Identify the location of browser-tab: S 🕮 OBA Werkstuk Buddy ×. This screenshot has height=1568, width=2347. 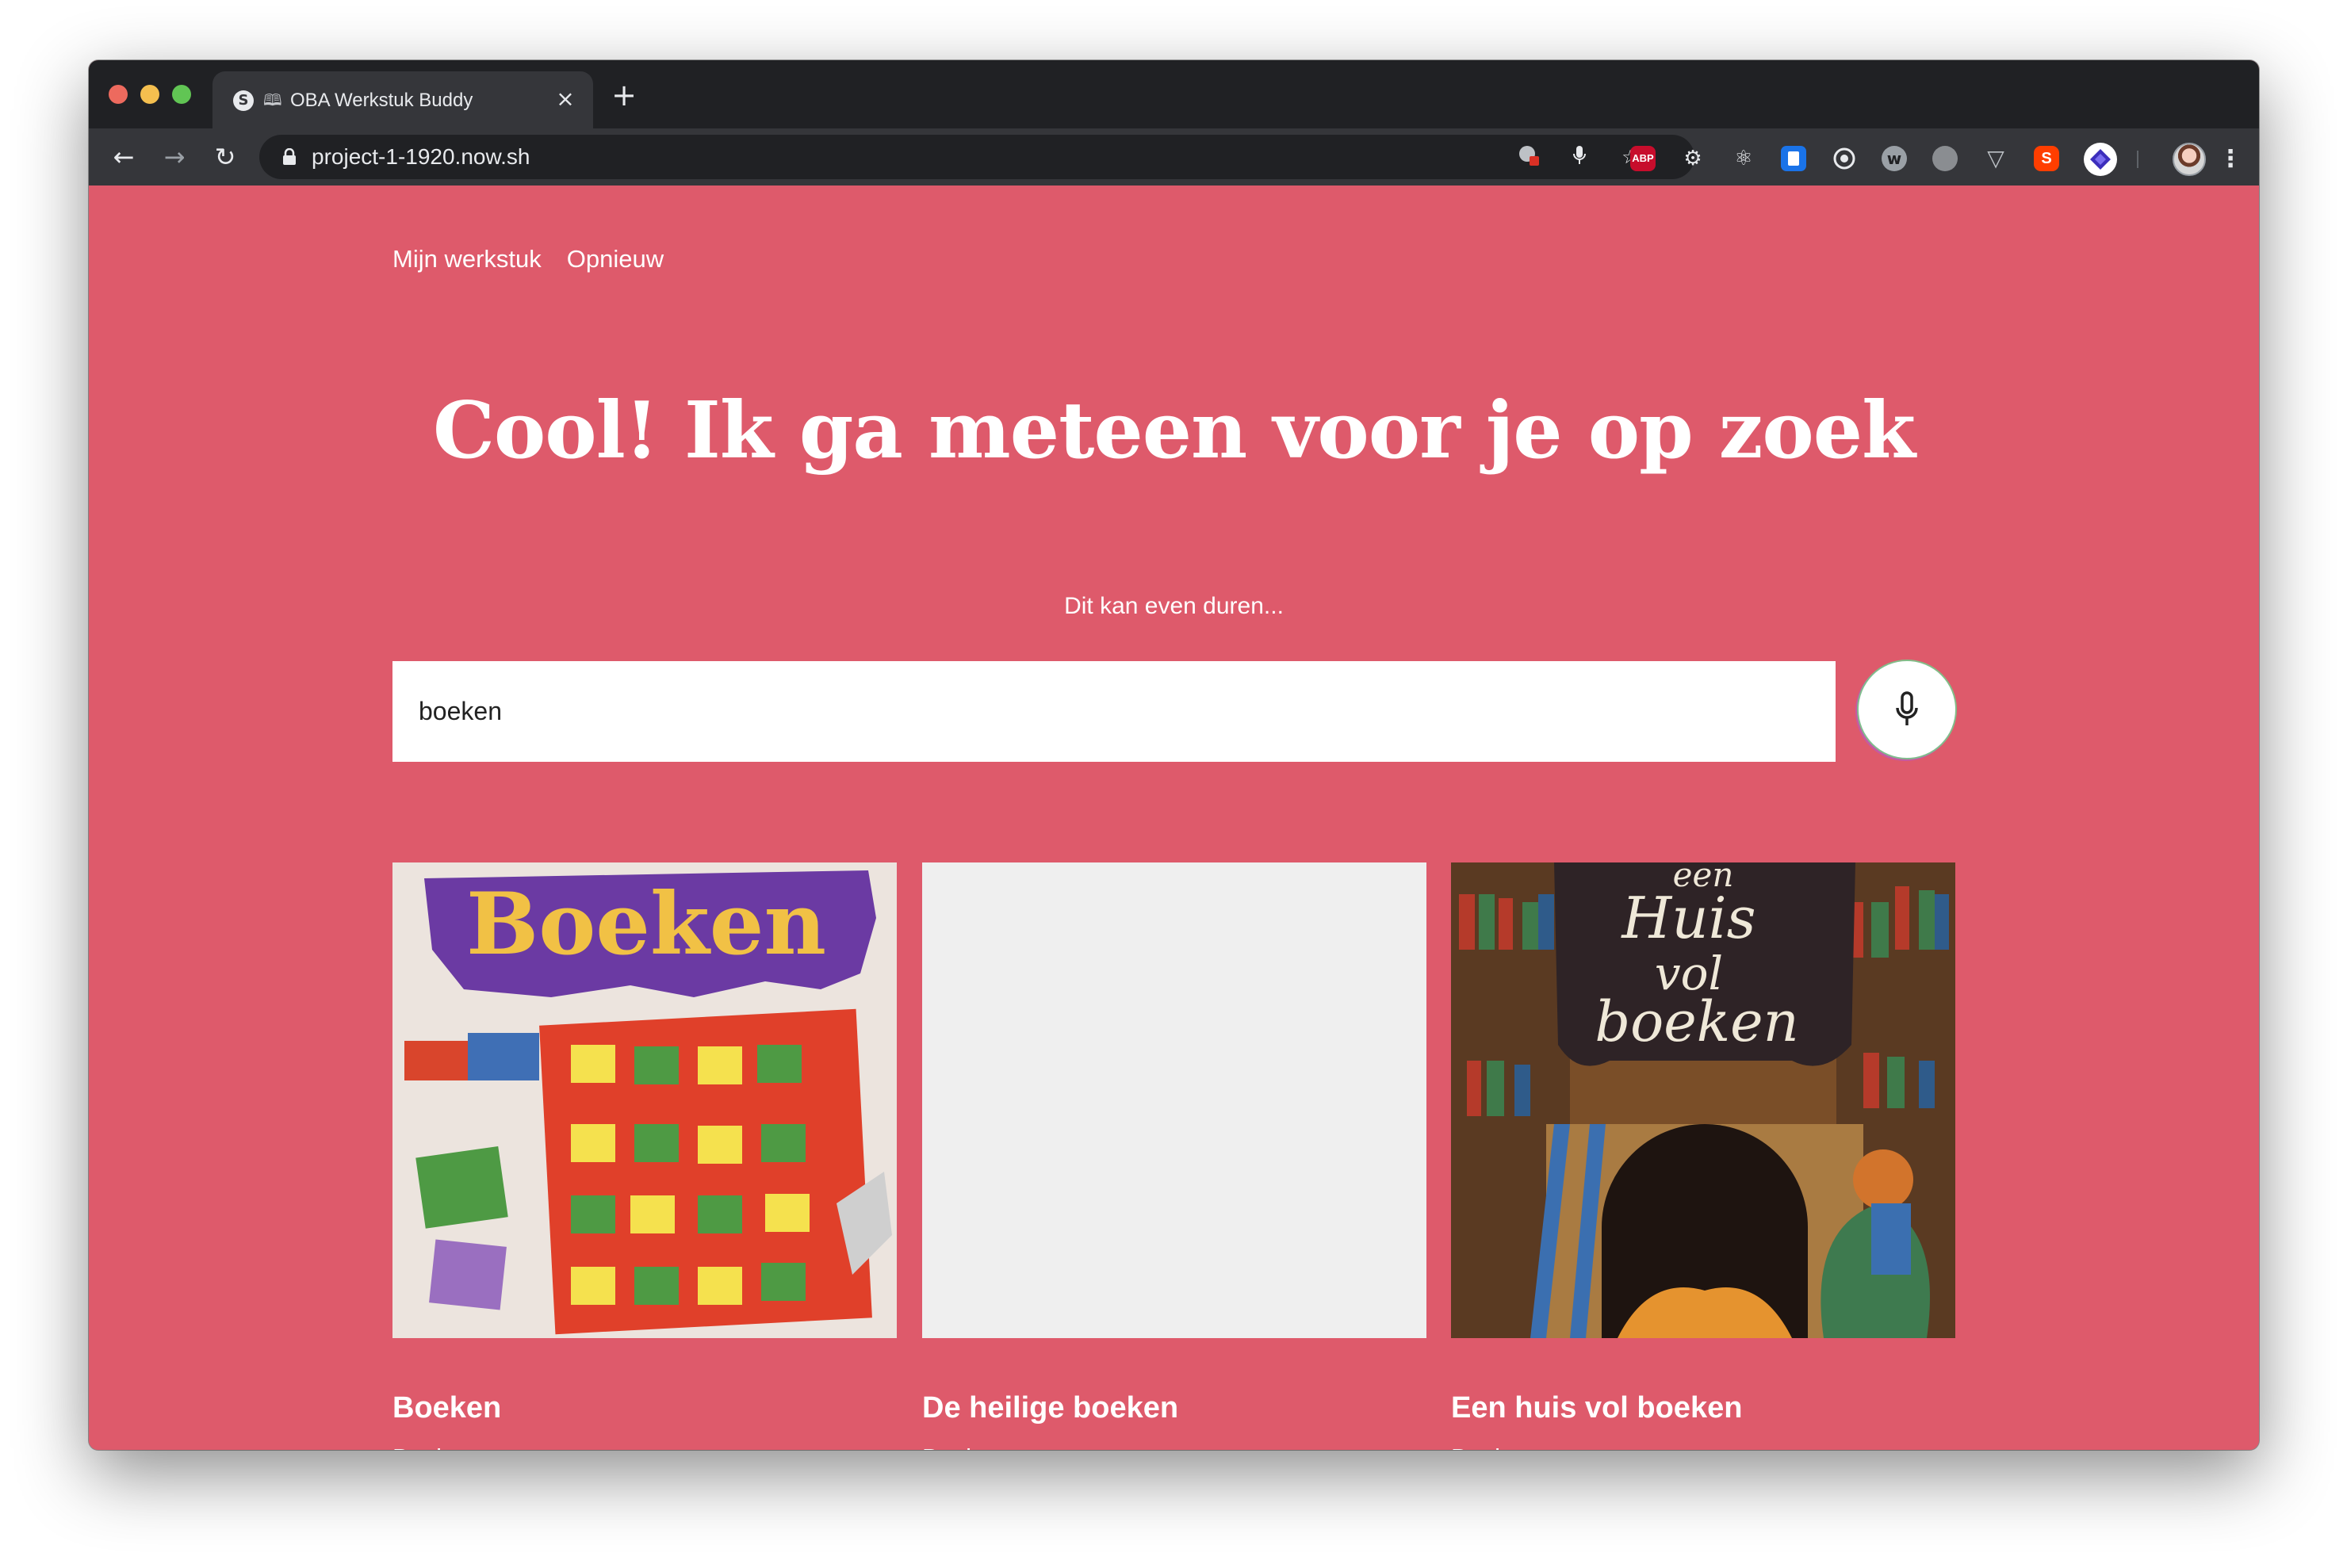
(402, 99).